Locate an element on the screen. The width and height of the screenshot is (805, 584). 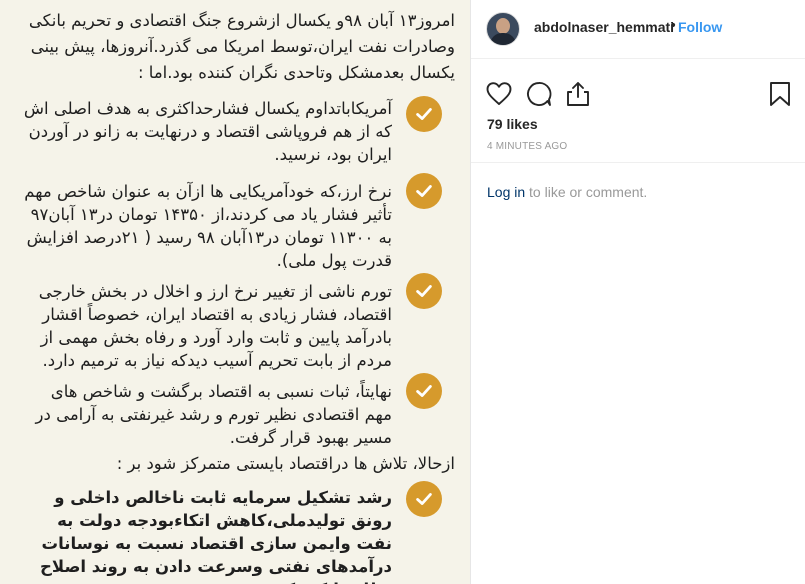
comment-icon is located at coordinates (539, 94).